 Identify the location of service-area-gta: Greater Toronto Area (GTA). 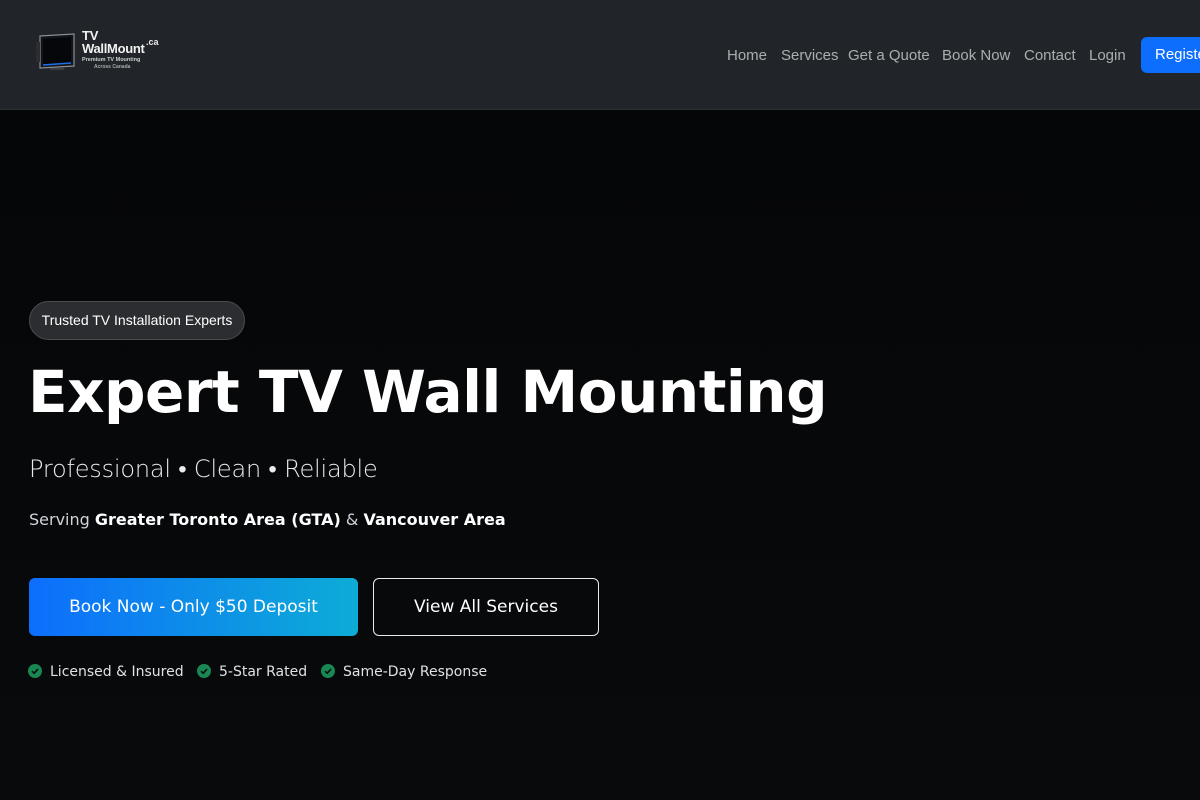
(217, 519).